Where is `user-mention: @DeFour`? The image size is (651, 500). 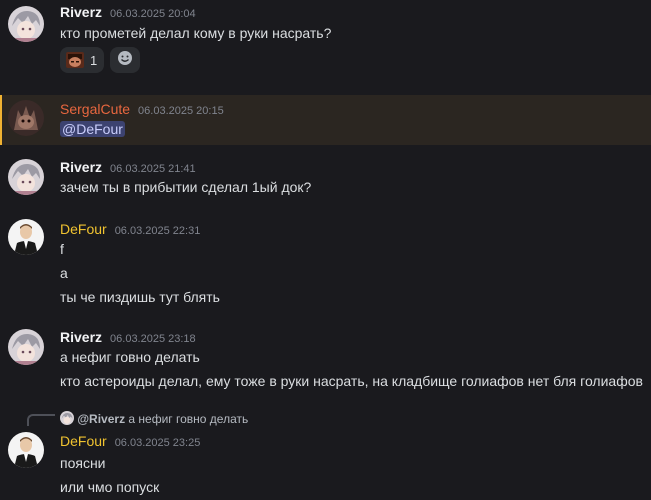 user-mention: @DeFour is located at coordinates (92, 129).